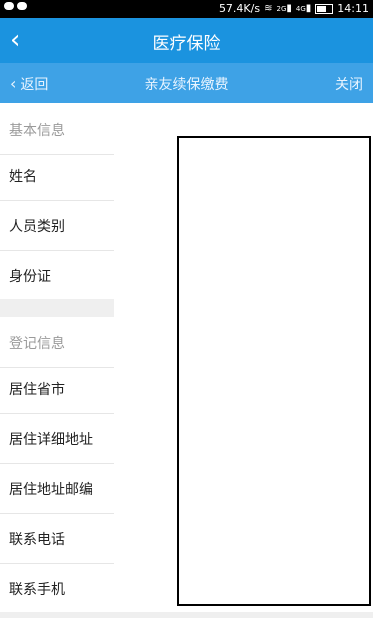 The width and height of the screenshot is (373, 618). Describe the element at coordinates (37, 227) in the screenshot. I see `list-item-label: 人员类别` at that location.